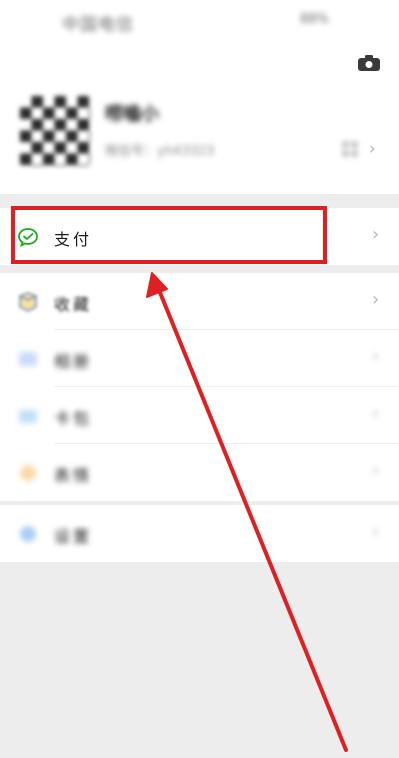 The image size is (399, 758). Describe the element at coordinates (199, 472) in the screenshot. I see `menu-item-stickers: 表情 ›` at that location.